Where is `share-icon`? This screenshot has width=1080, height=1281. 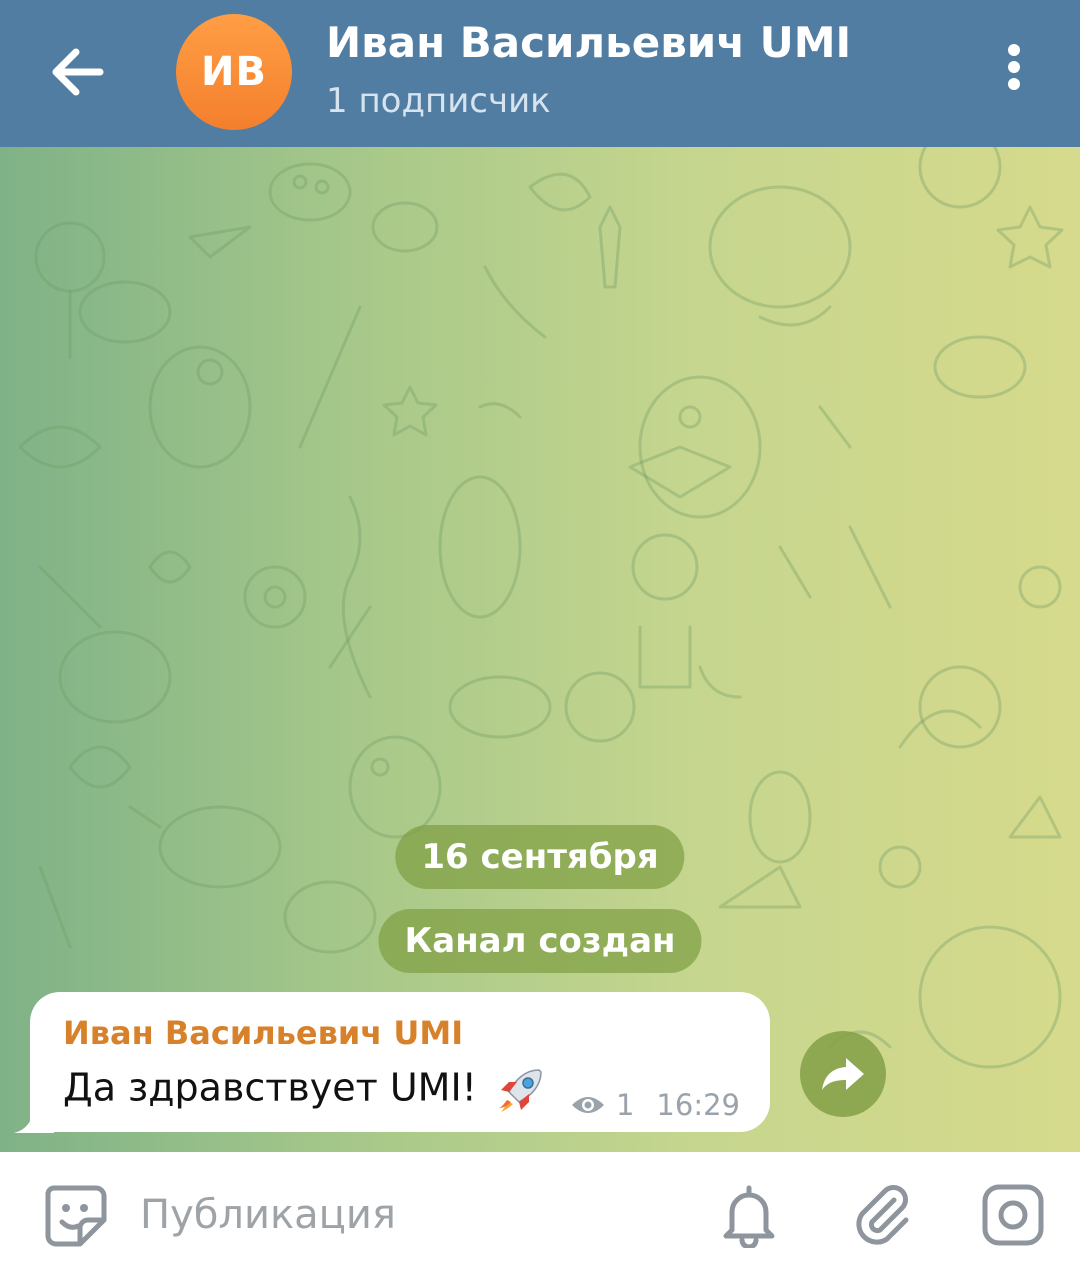 share-icon is located at coordinates (843, 1074).